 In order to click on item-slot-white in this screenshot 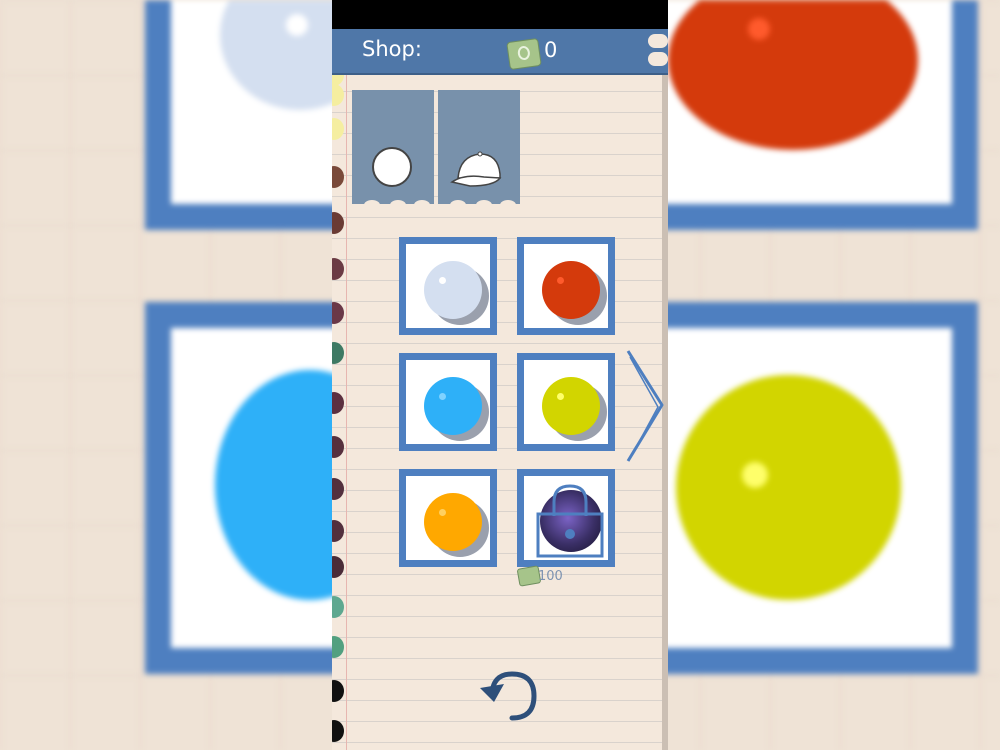, I will do `click(448, 286)`.